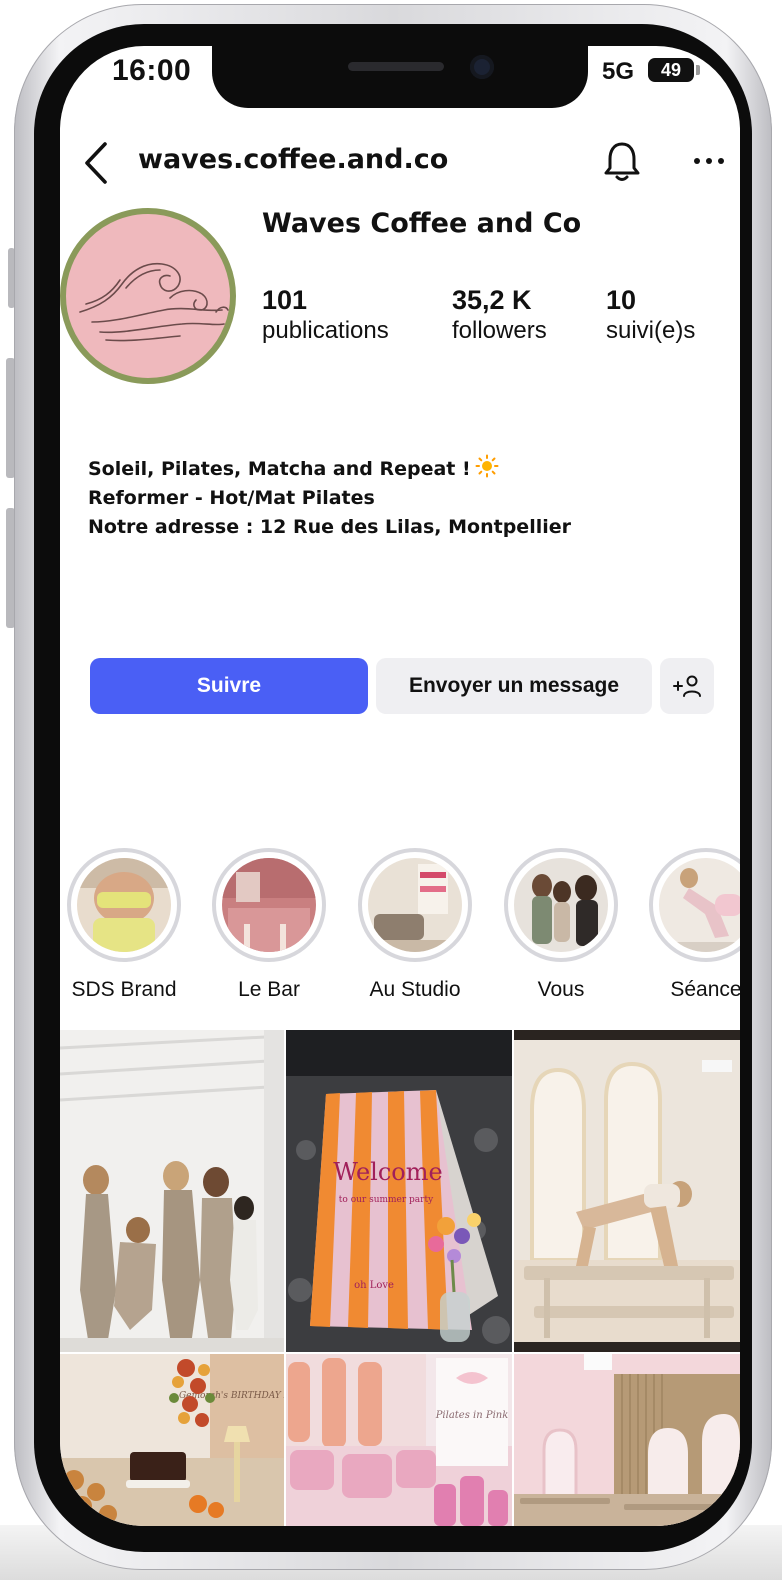  I want to click on post-thumbnail: Welcome to our summer party oh Love, so click(399, 1191).